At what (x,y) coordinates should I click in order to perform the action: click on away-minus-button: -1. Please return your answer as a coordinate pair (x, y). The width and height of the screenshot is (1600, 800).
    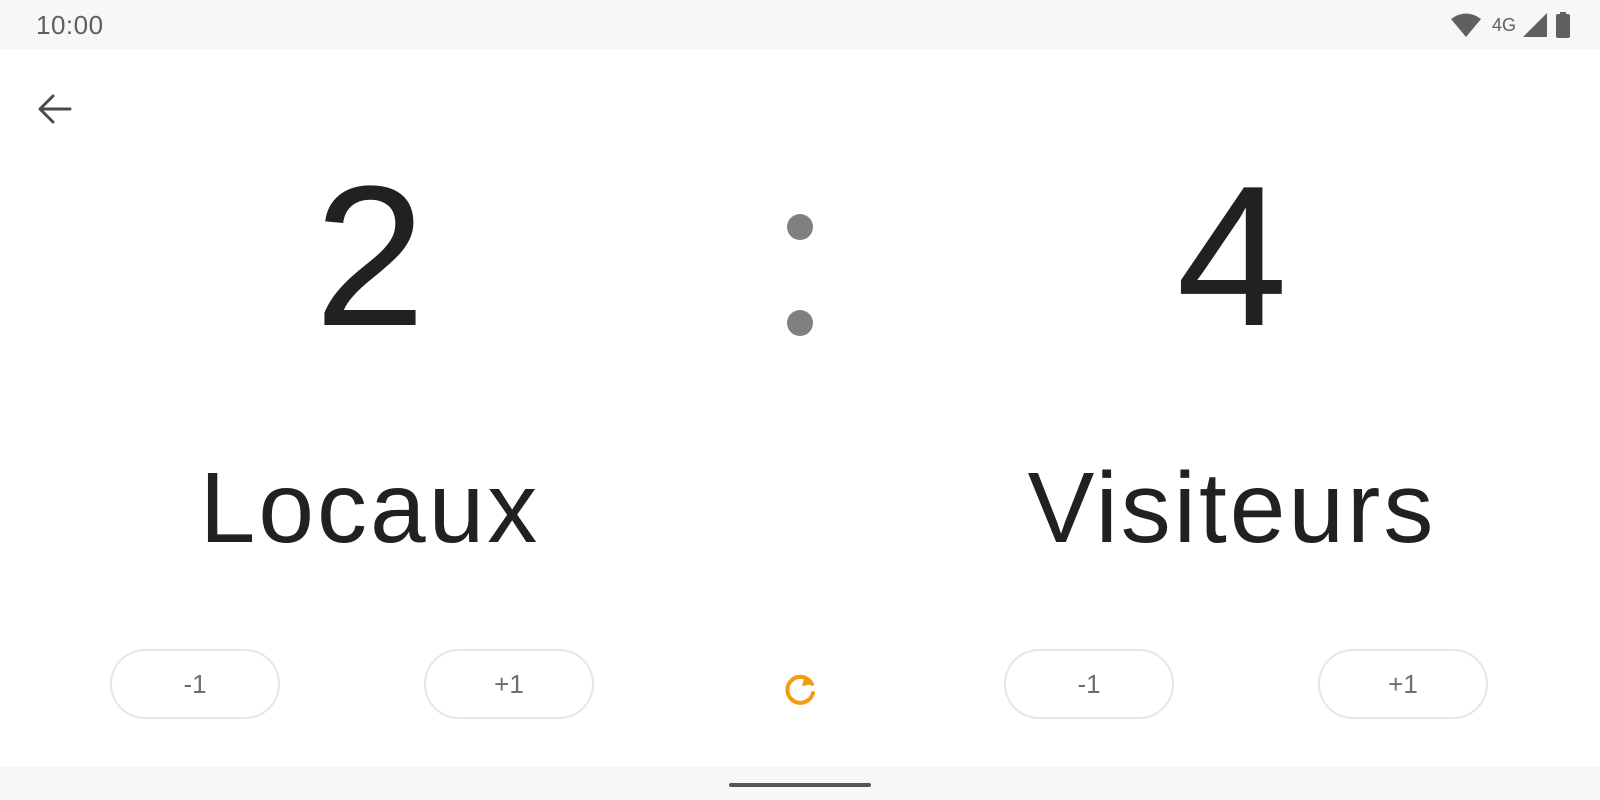
    Looking at the image, I should click on (1089, 684).